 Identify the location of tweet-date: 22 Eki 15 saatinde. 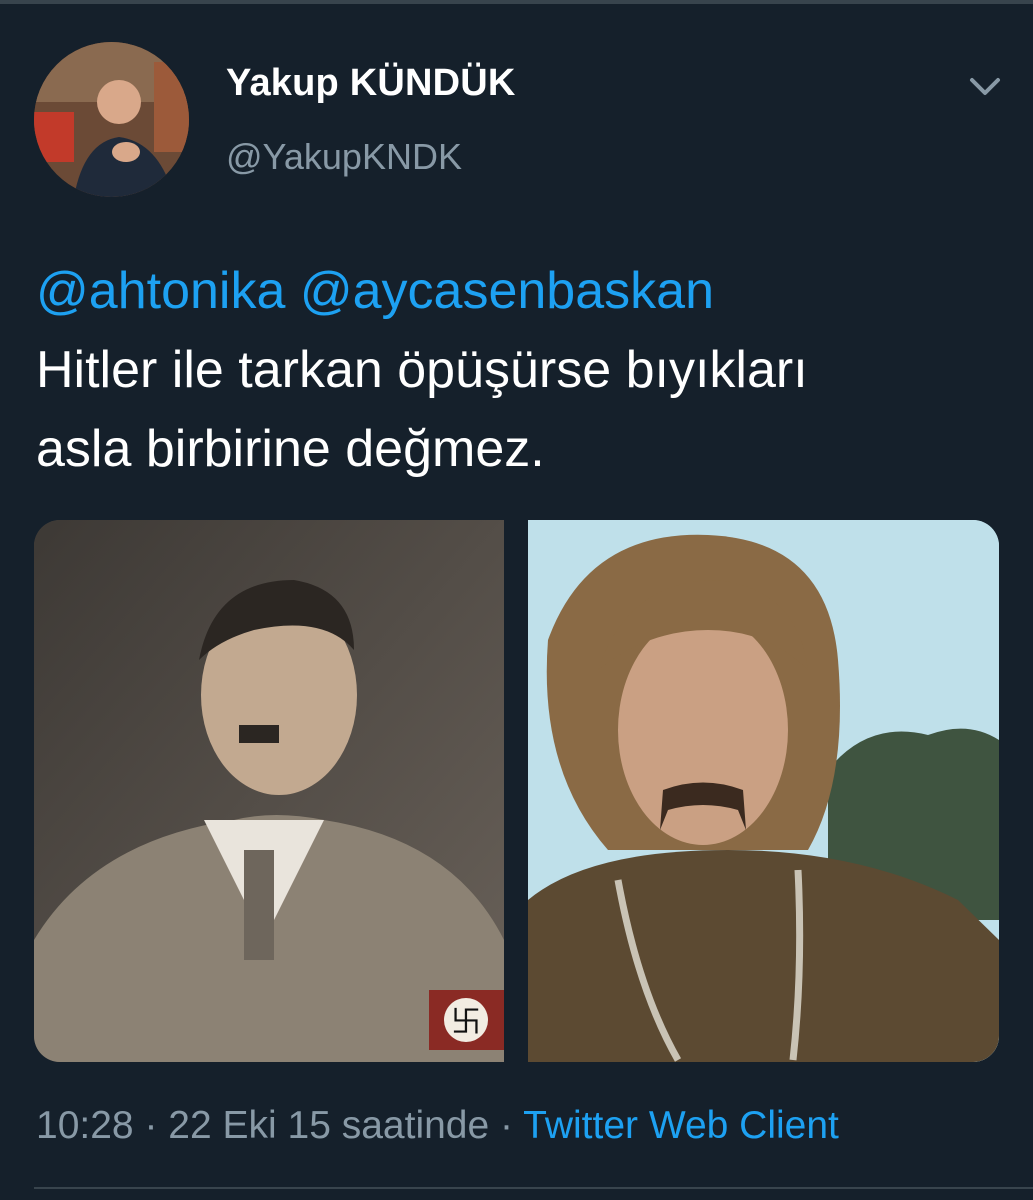
(329, 1125).